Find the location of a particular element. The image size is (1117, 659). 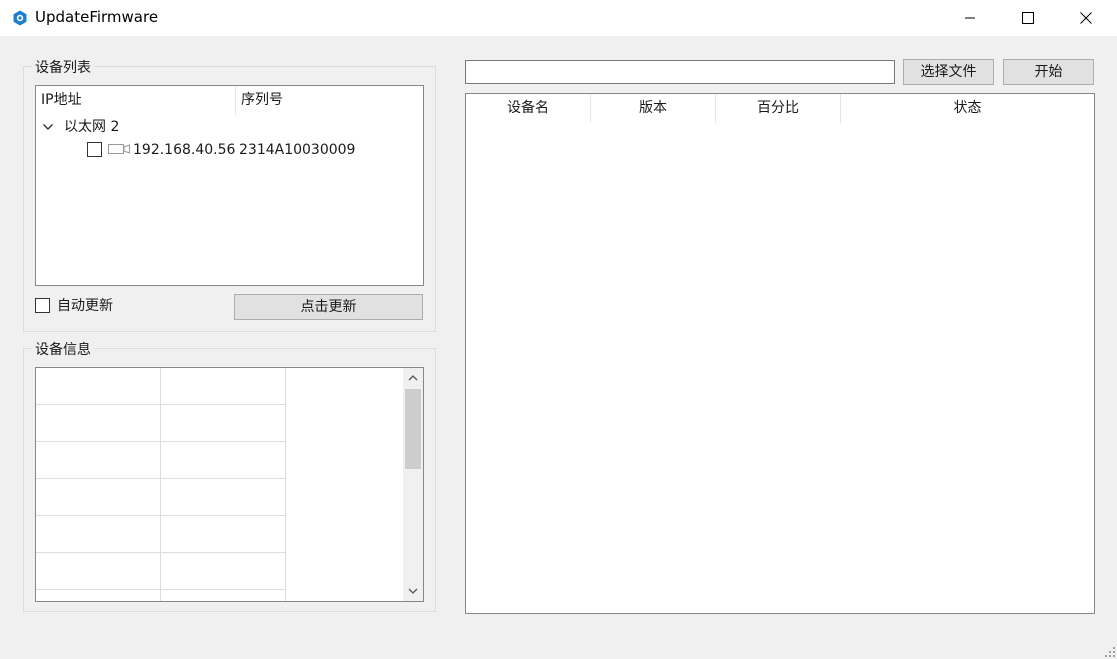

vertical-scrollbar is located at coordinates (413, 484).